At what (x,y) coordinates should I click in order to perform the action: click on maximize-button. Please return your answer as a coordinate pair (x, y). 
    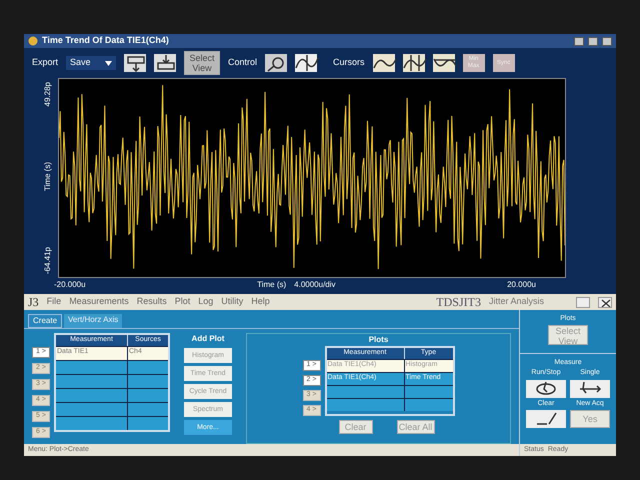
    Looking at the image, I should click on (593, 41).